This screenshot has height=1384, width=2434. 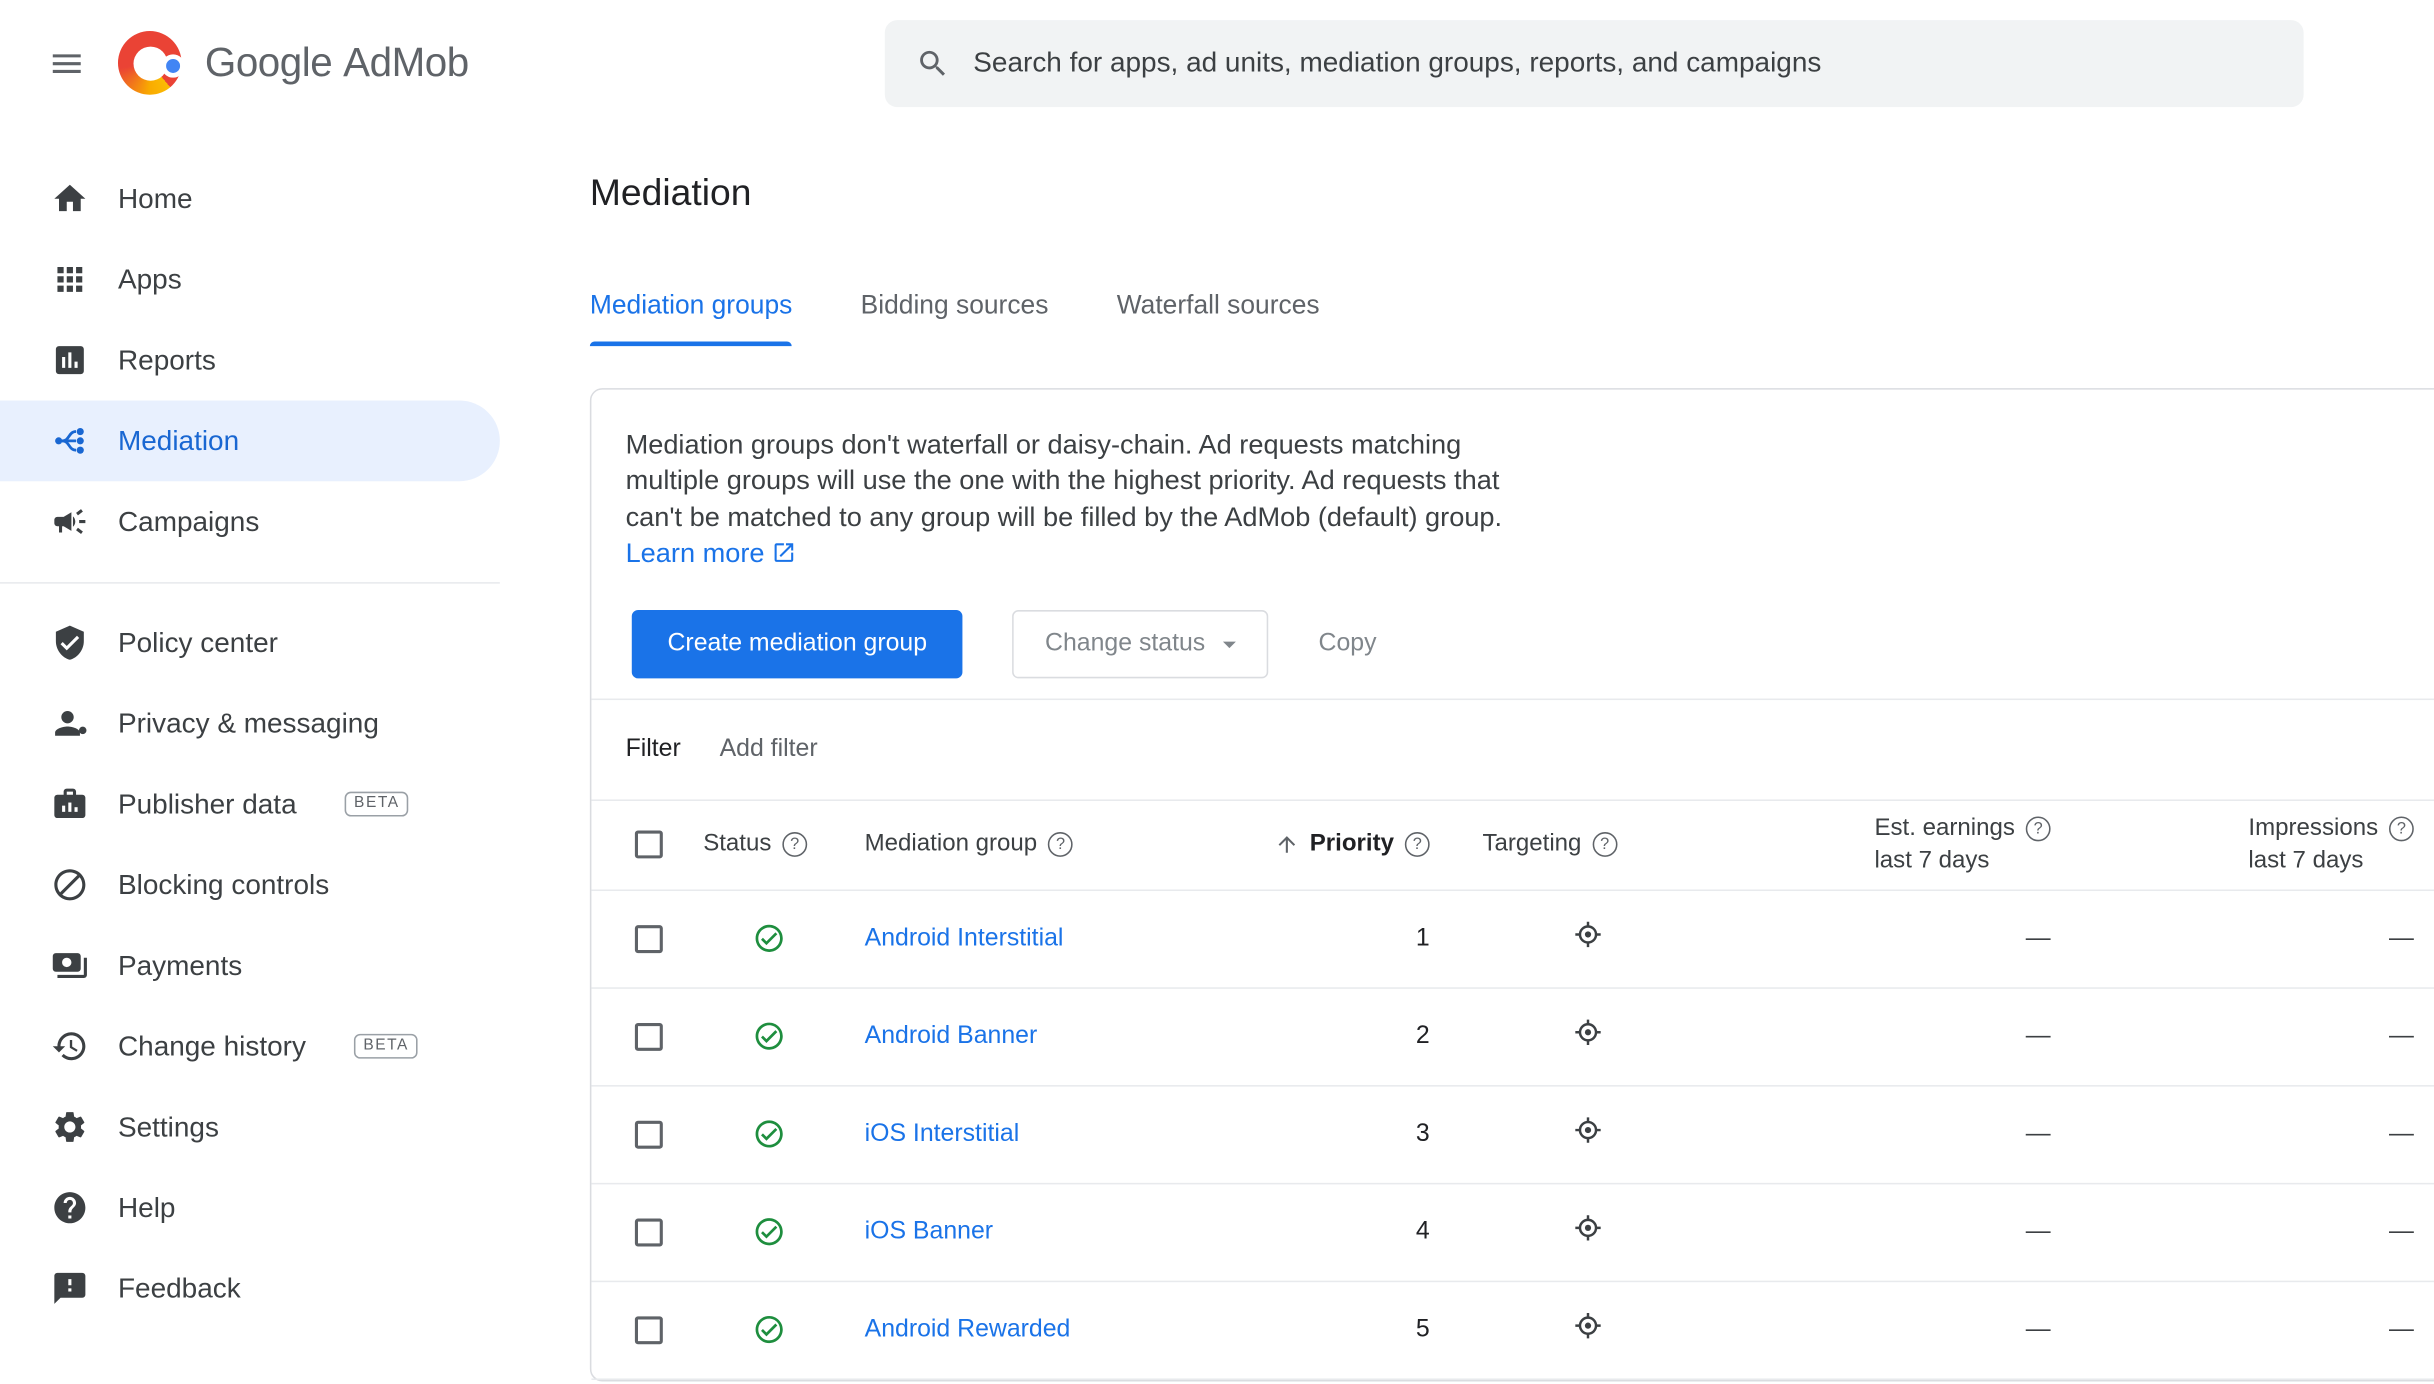 What do you see at coordinates (968, 1329) in the screenshot?
I see `mediation-group-link: Android Rewarded` at bounding box center [968, 1329].